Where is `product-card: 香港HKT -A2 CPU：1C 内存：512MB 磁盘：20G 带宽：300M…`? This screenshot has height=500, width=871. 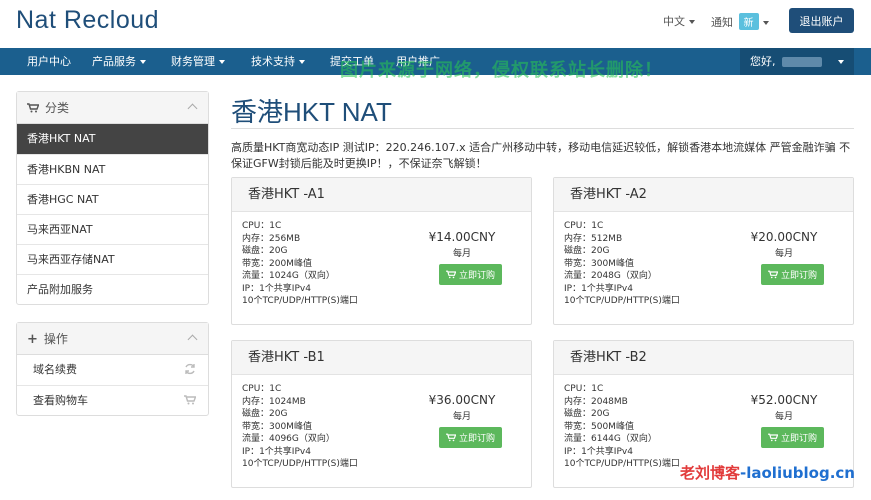 product-card: 香港HKT -A2 CPU：1C 内存：512MB 磁盘：20G 带宽：300M… is located at coordinates (703, 251).